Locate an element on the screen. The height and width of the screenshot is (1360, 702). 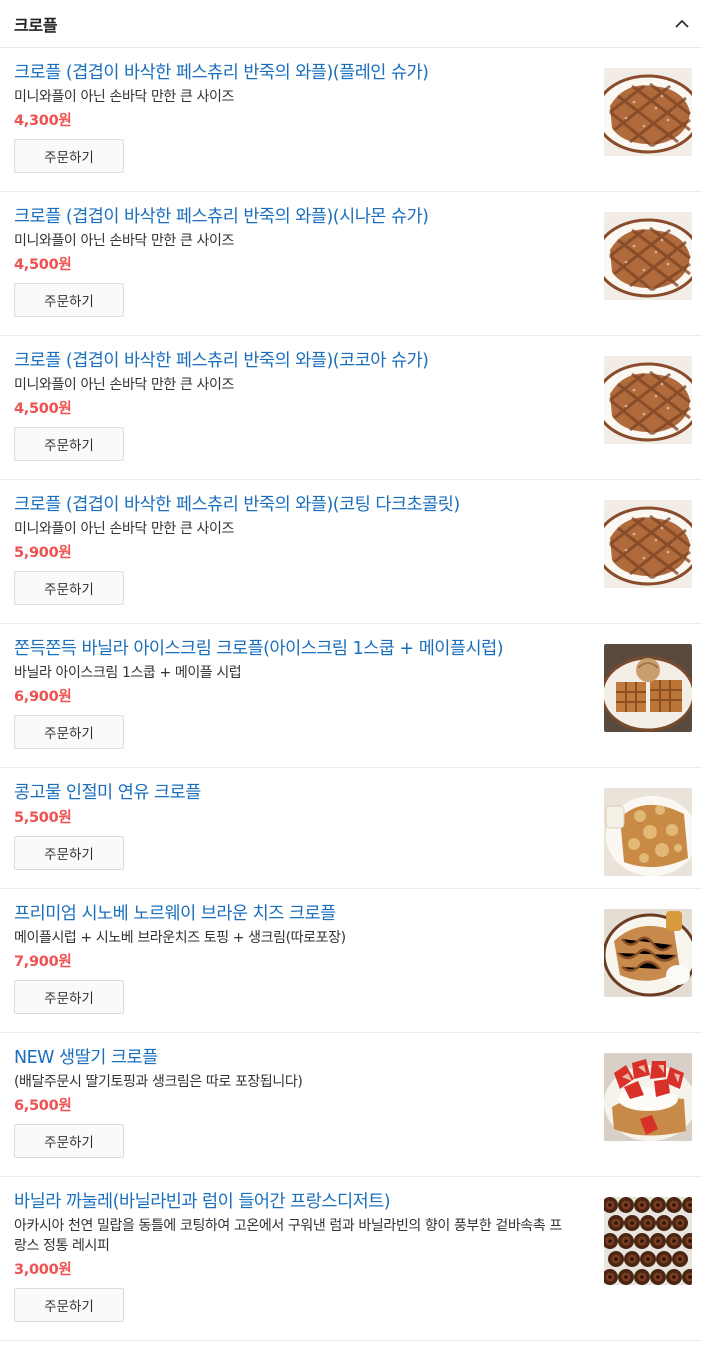
menu-item-price: 4,300원 is located at coordinates (43, 121).